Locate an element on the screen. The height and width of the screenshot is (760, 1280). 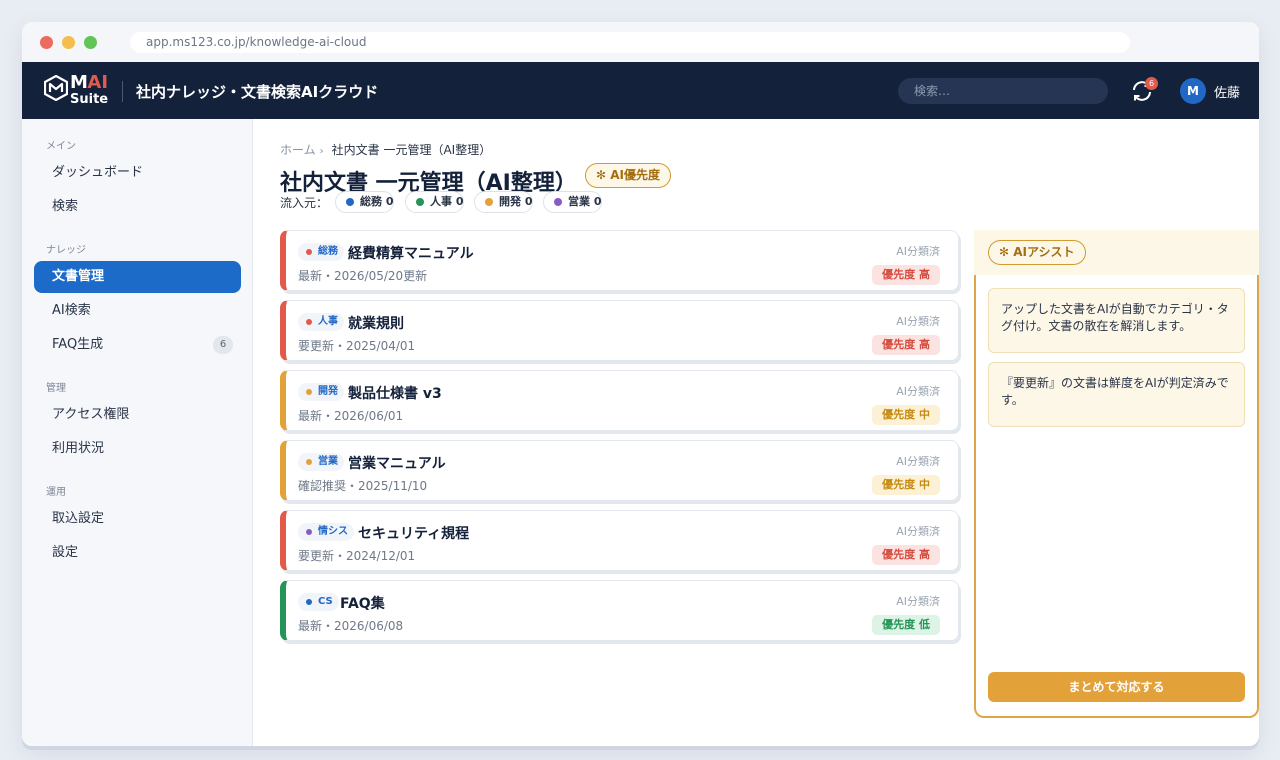
nav-group-knowledge: ナレッジ is located at coordinates (66, 250).